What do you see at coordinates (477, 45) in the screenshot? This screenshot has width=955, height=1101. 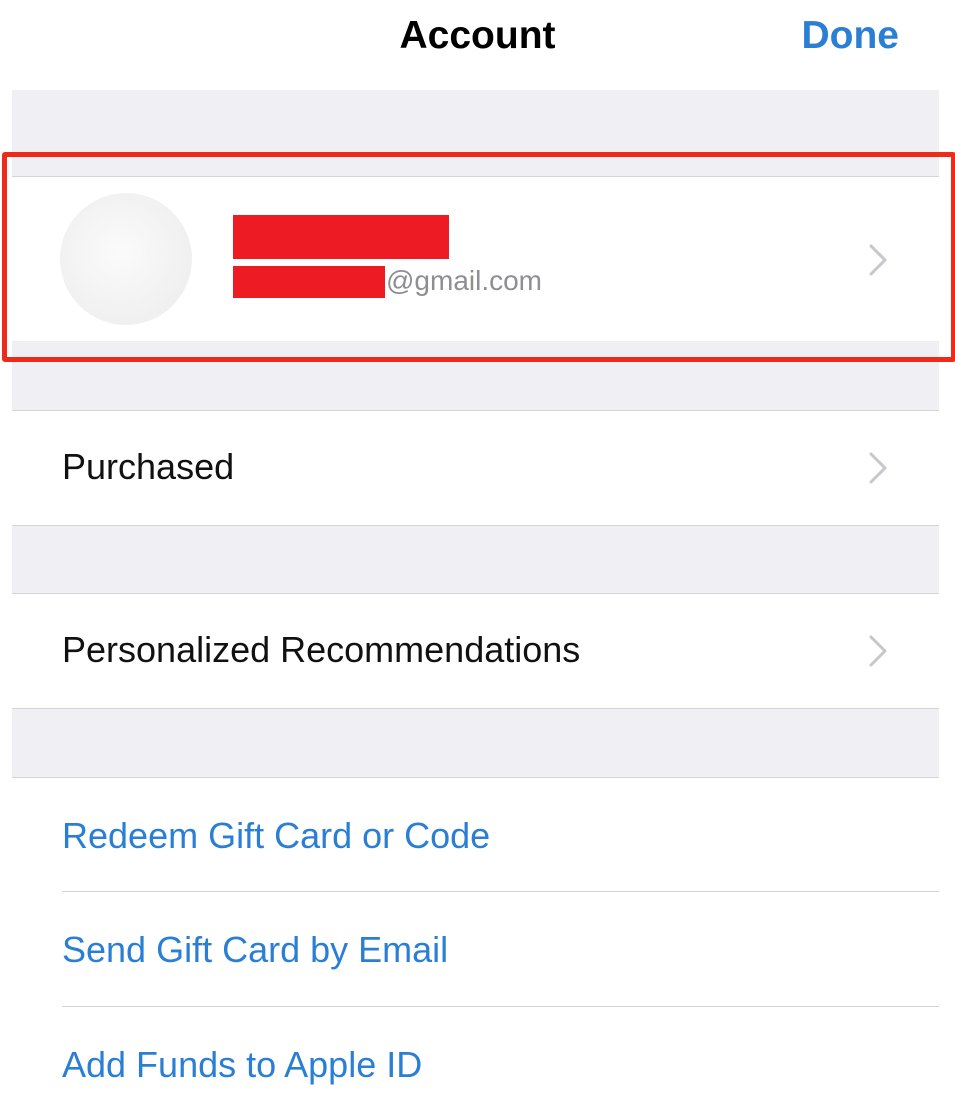 I see `nav-bar: Account Done` at bounding box center [477, 45].